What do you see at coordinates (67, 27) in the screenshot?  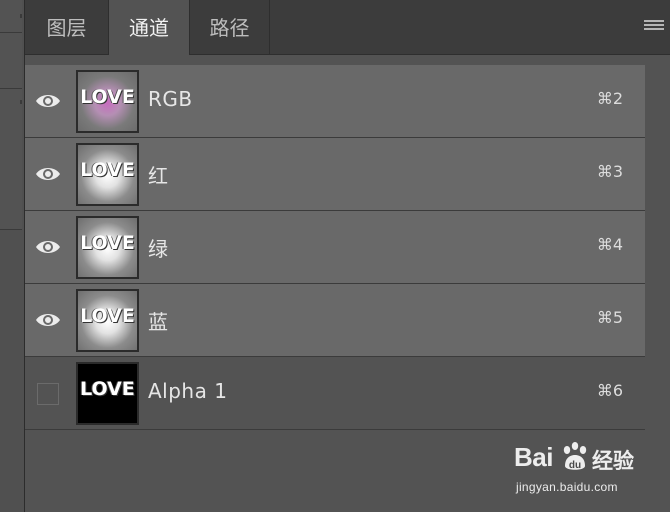 I see `tab-layers: 图层` at bounding box center [67, 27].